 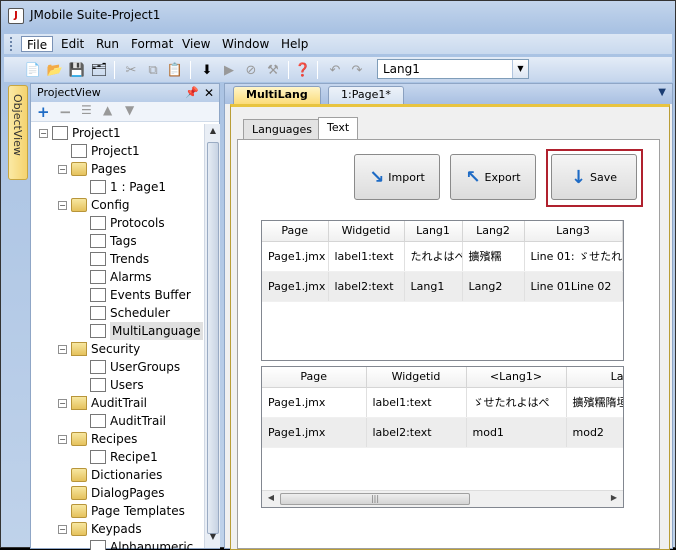 What do you see at coordinates (117, 457) in the screenshot?
I see `tree-item: Recipe1` at bounding box center [117, 457].